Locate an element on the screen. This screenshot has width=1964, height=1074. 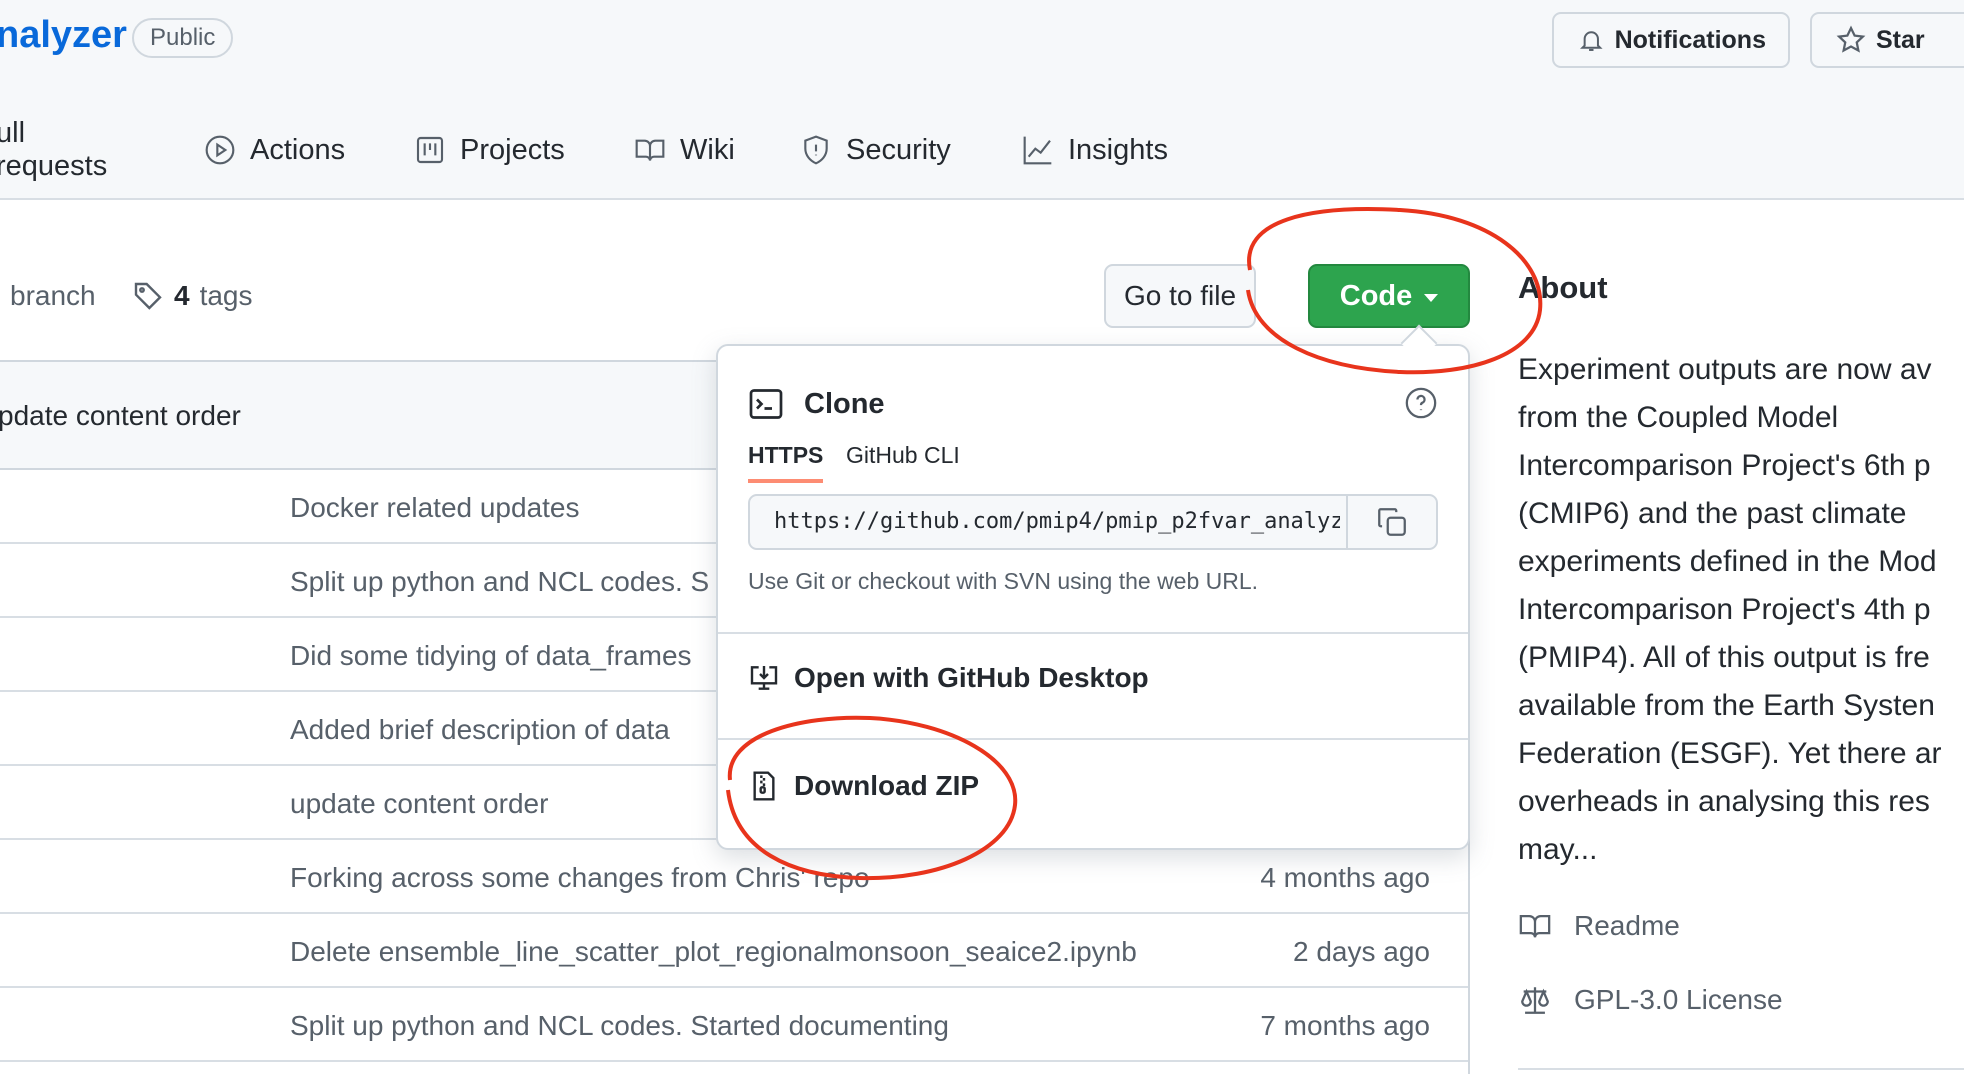
star-button: Star is located at coordinates (1887, 40).